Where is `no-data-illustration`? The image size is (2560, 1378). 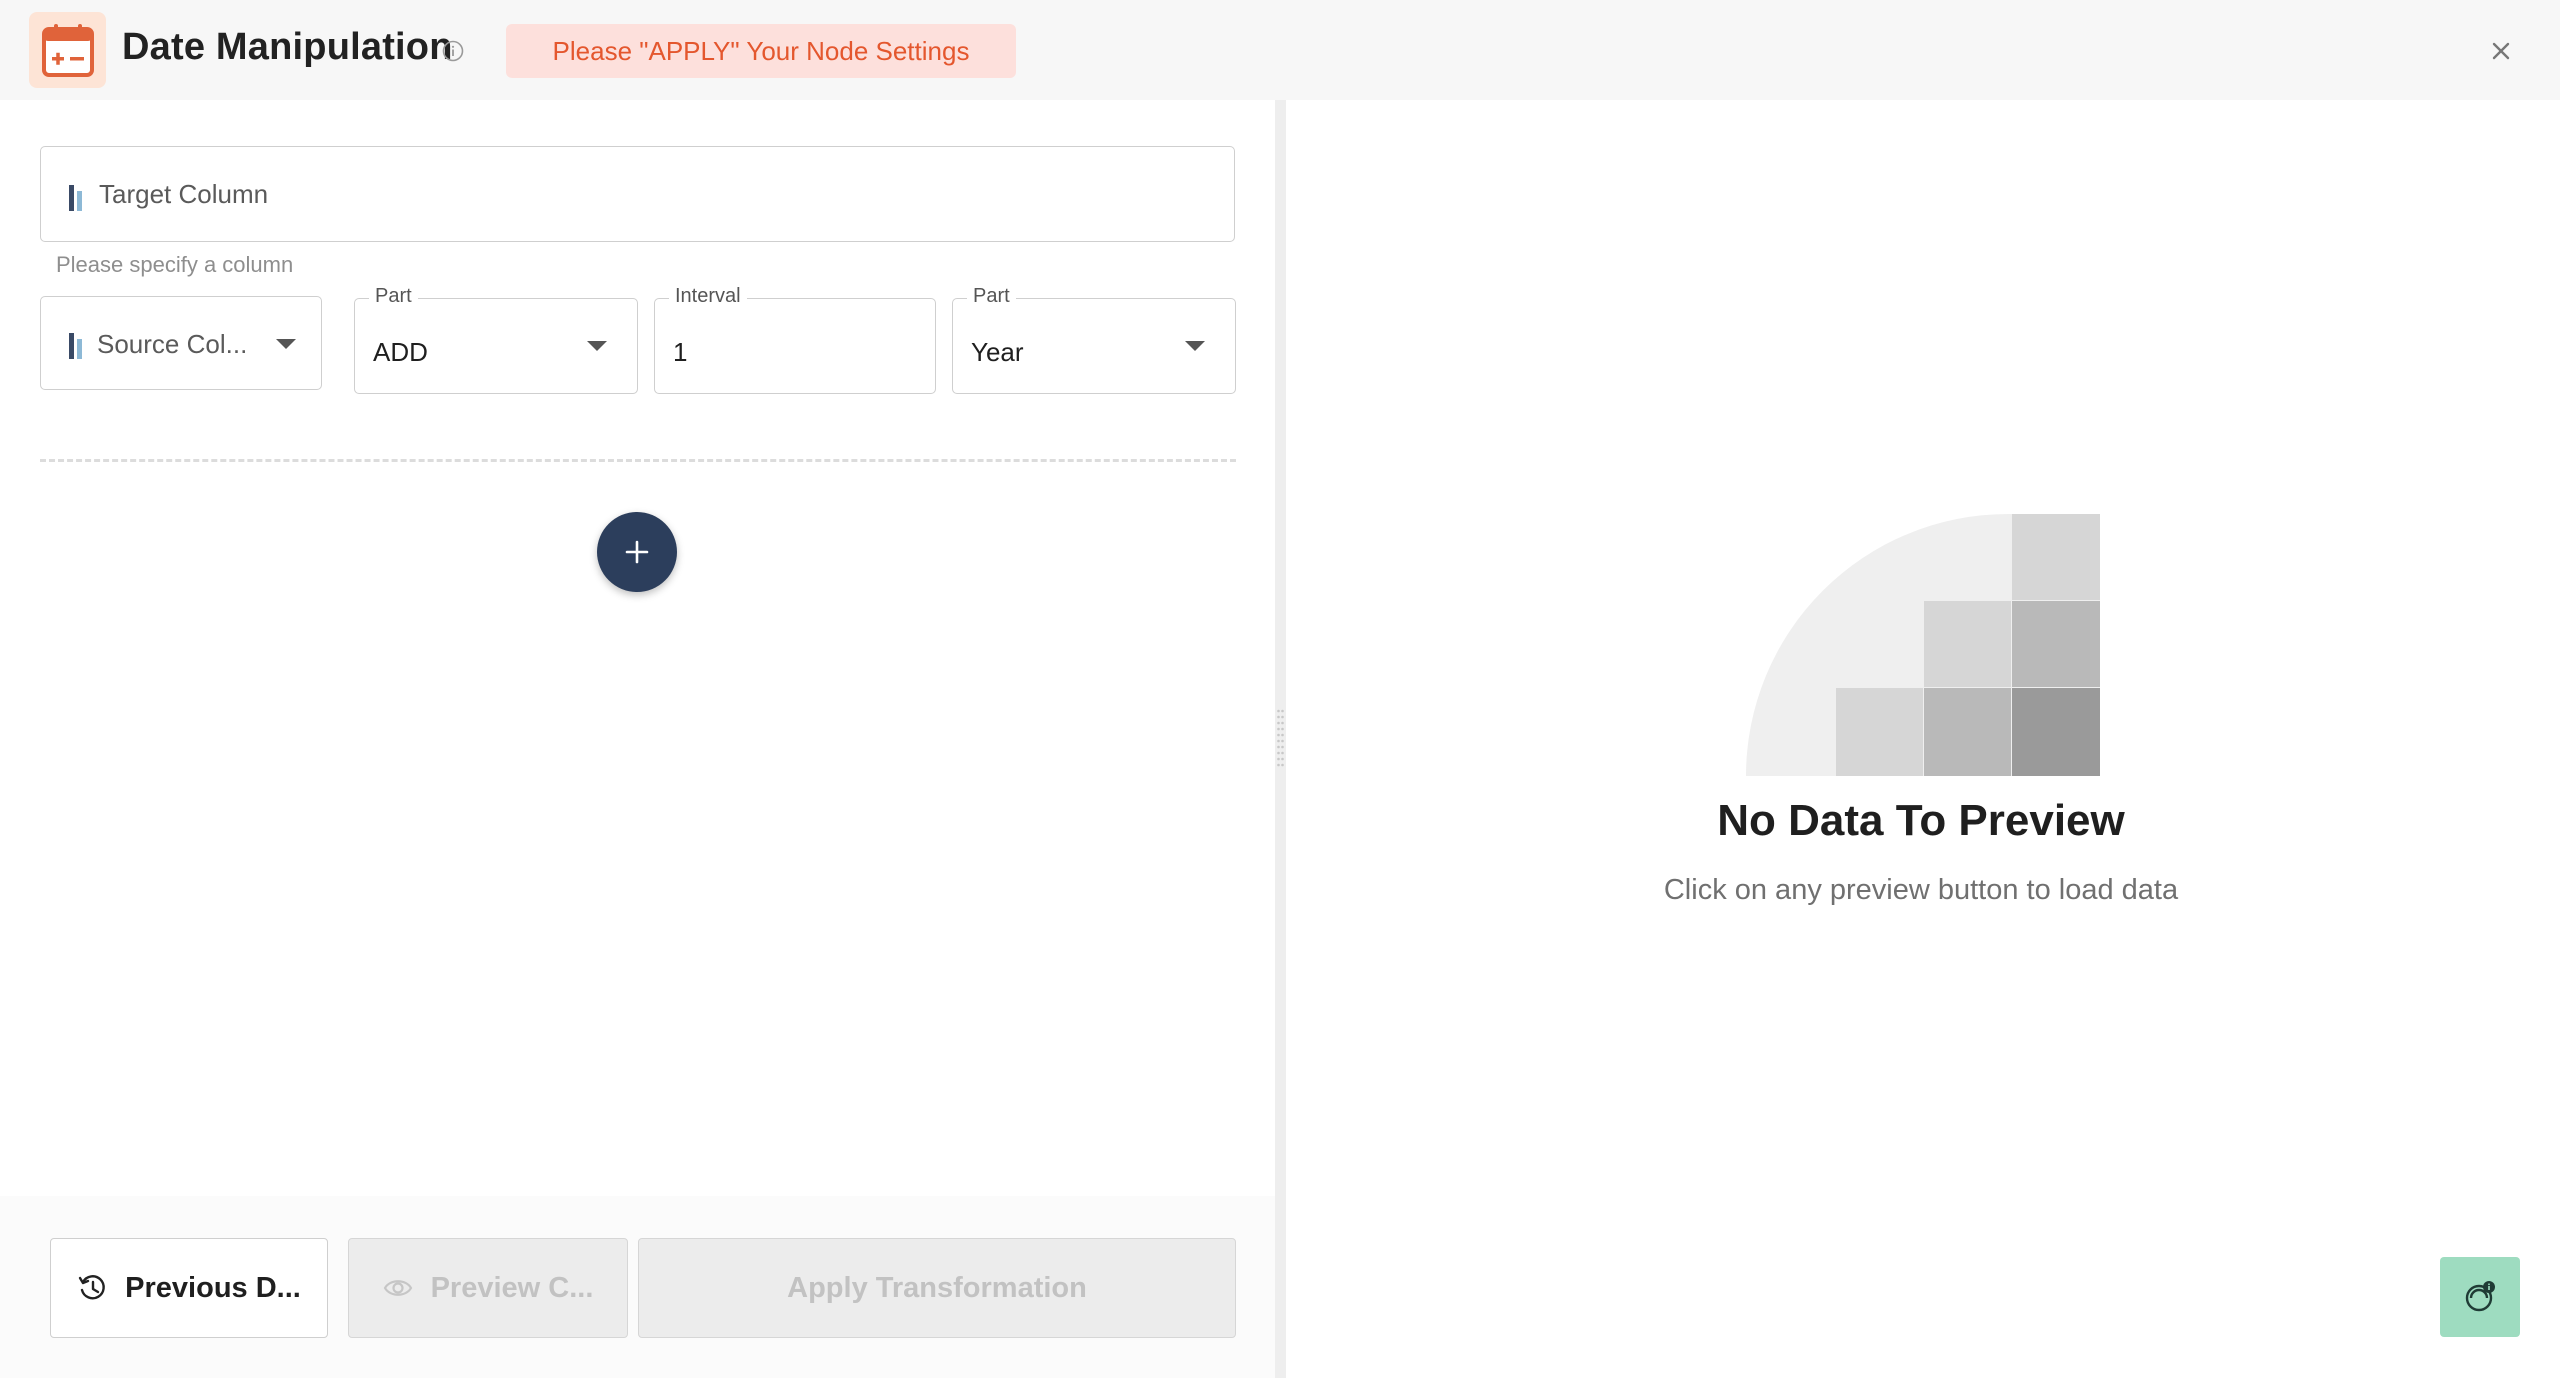 no-data-illustration is located at coordinates (1923, 645).